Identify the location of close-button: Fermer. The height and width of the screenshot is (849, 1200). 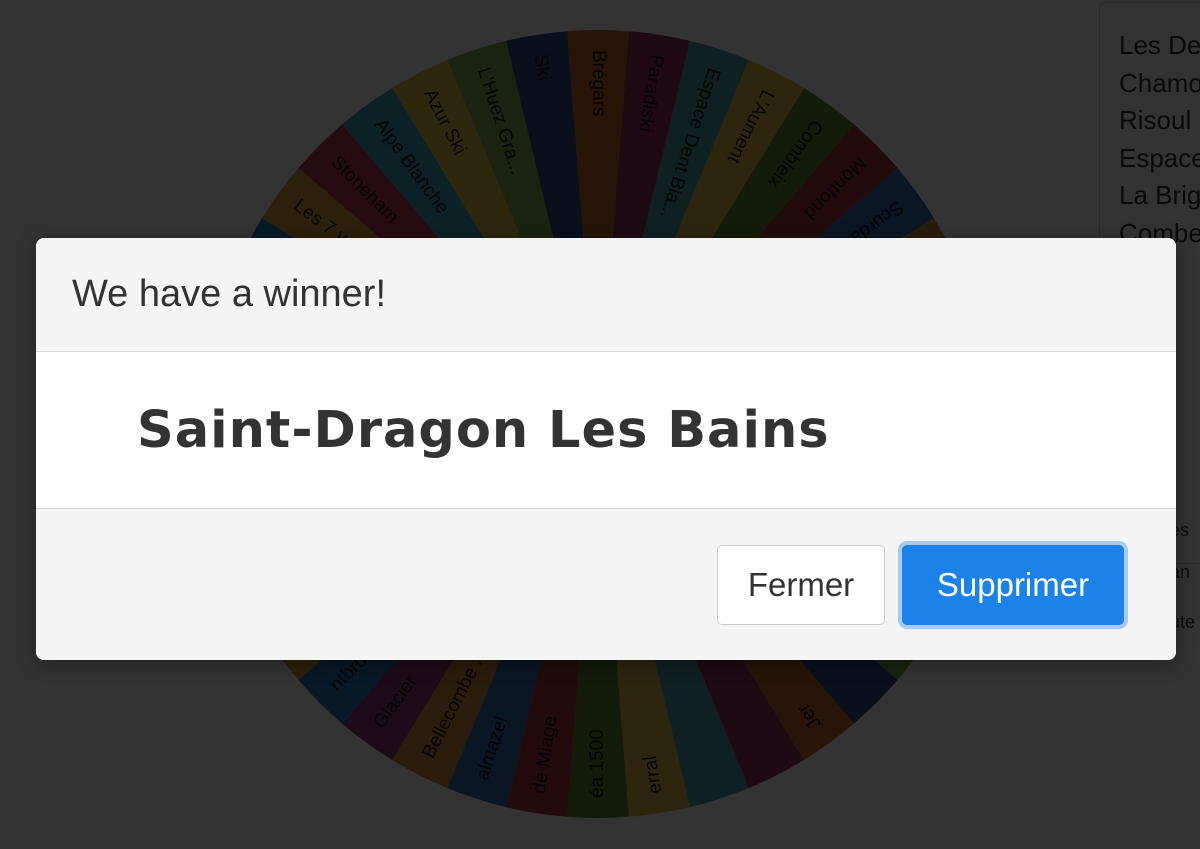
(801, 585).